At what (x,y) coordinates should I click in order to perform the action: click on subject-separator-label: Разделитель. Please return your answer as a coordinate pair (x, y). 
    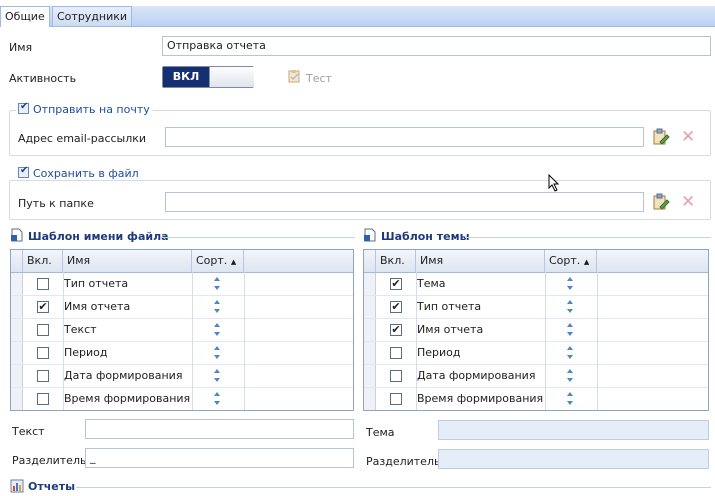
    Looking at the image, I should click on (403, 461).